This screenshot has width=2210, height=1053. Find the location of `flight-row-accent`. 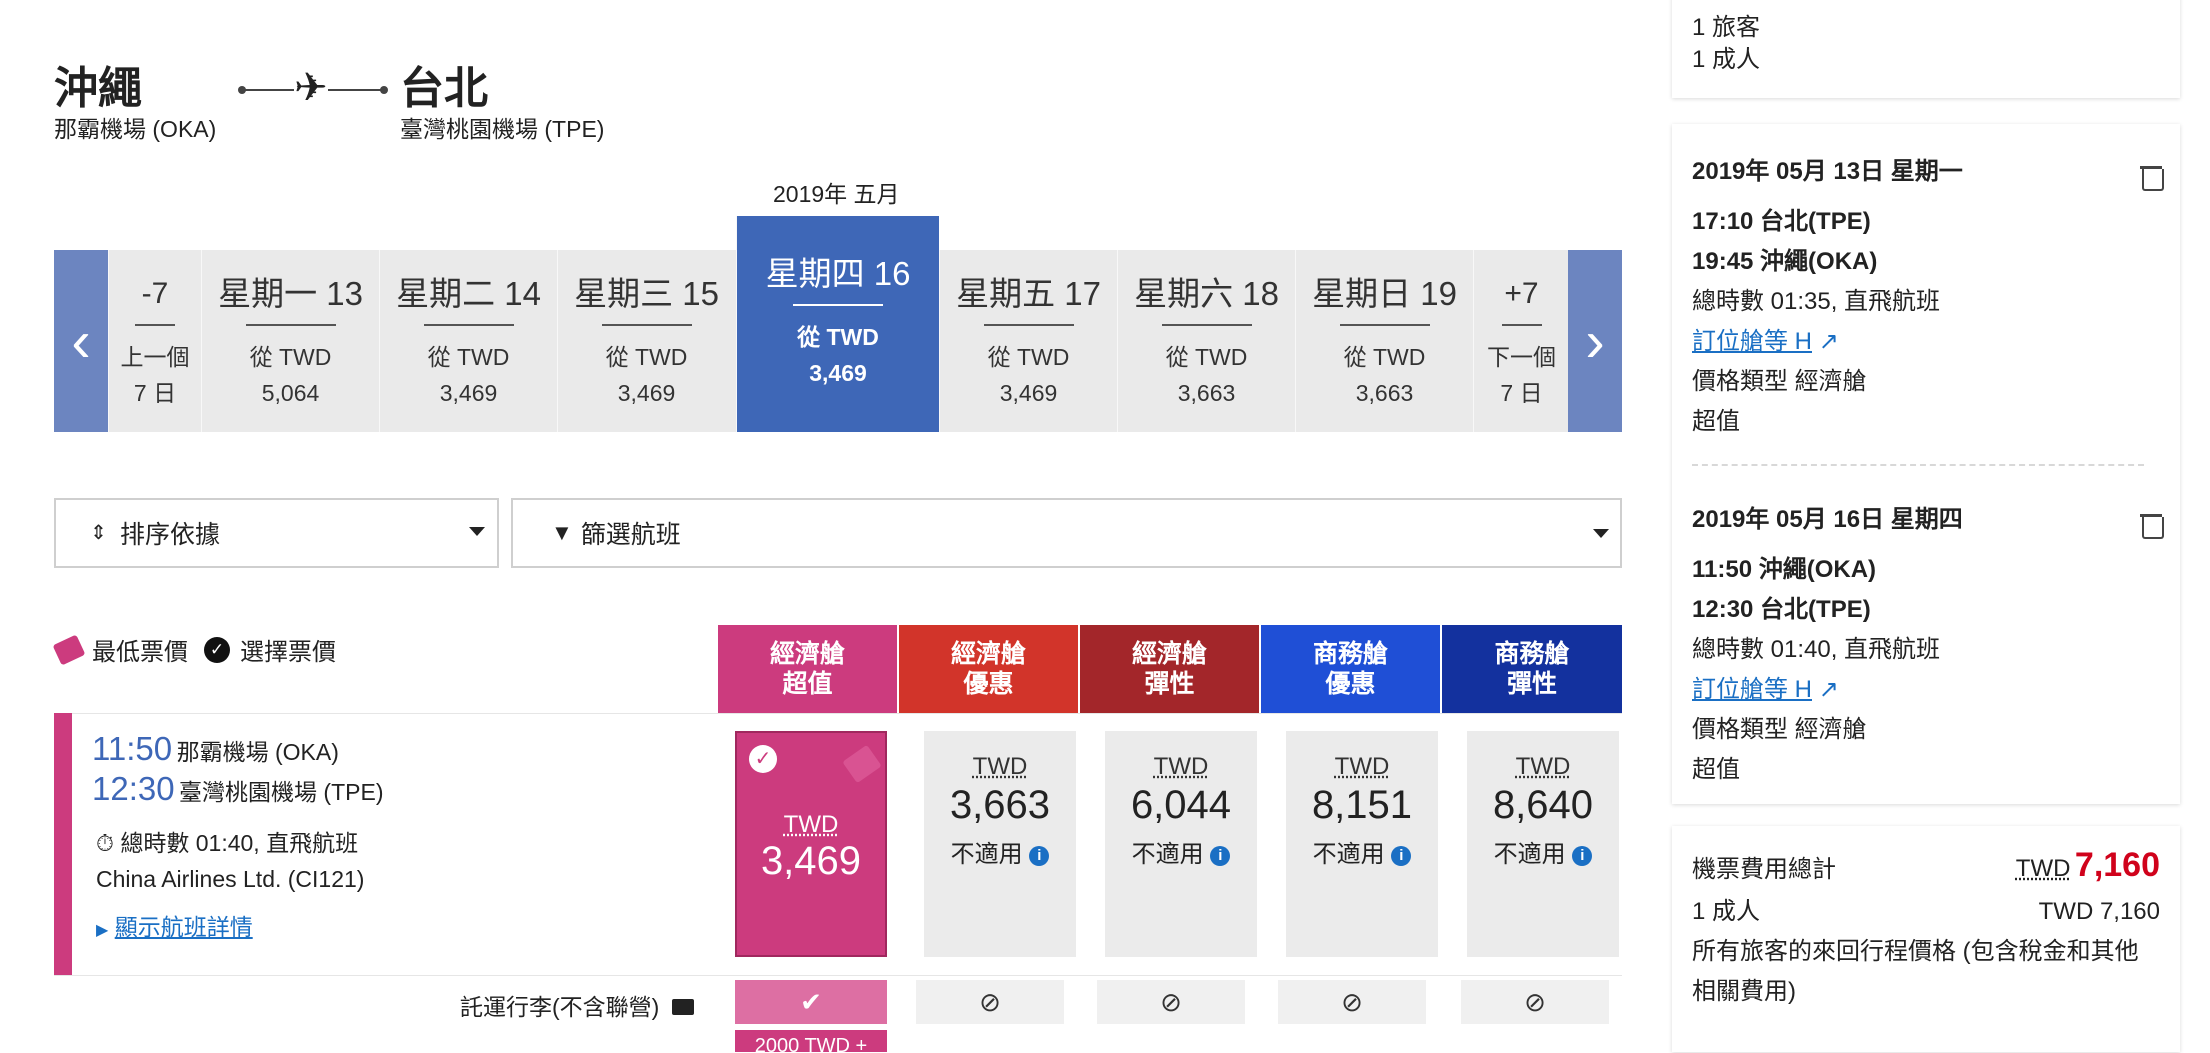

flight-row-accent is located at coordinates (63, 844).